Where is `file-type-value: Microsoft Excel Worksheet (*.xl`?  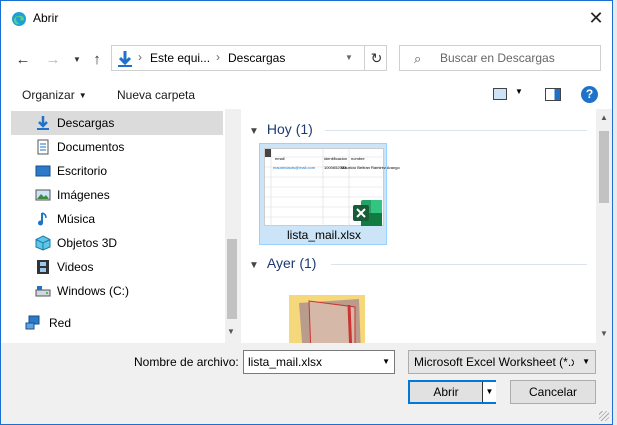 file-type-value: Microsoft Excel Worksheet (*.xl is located at coordinates (494, 362).